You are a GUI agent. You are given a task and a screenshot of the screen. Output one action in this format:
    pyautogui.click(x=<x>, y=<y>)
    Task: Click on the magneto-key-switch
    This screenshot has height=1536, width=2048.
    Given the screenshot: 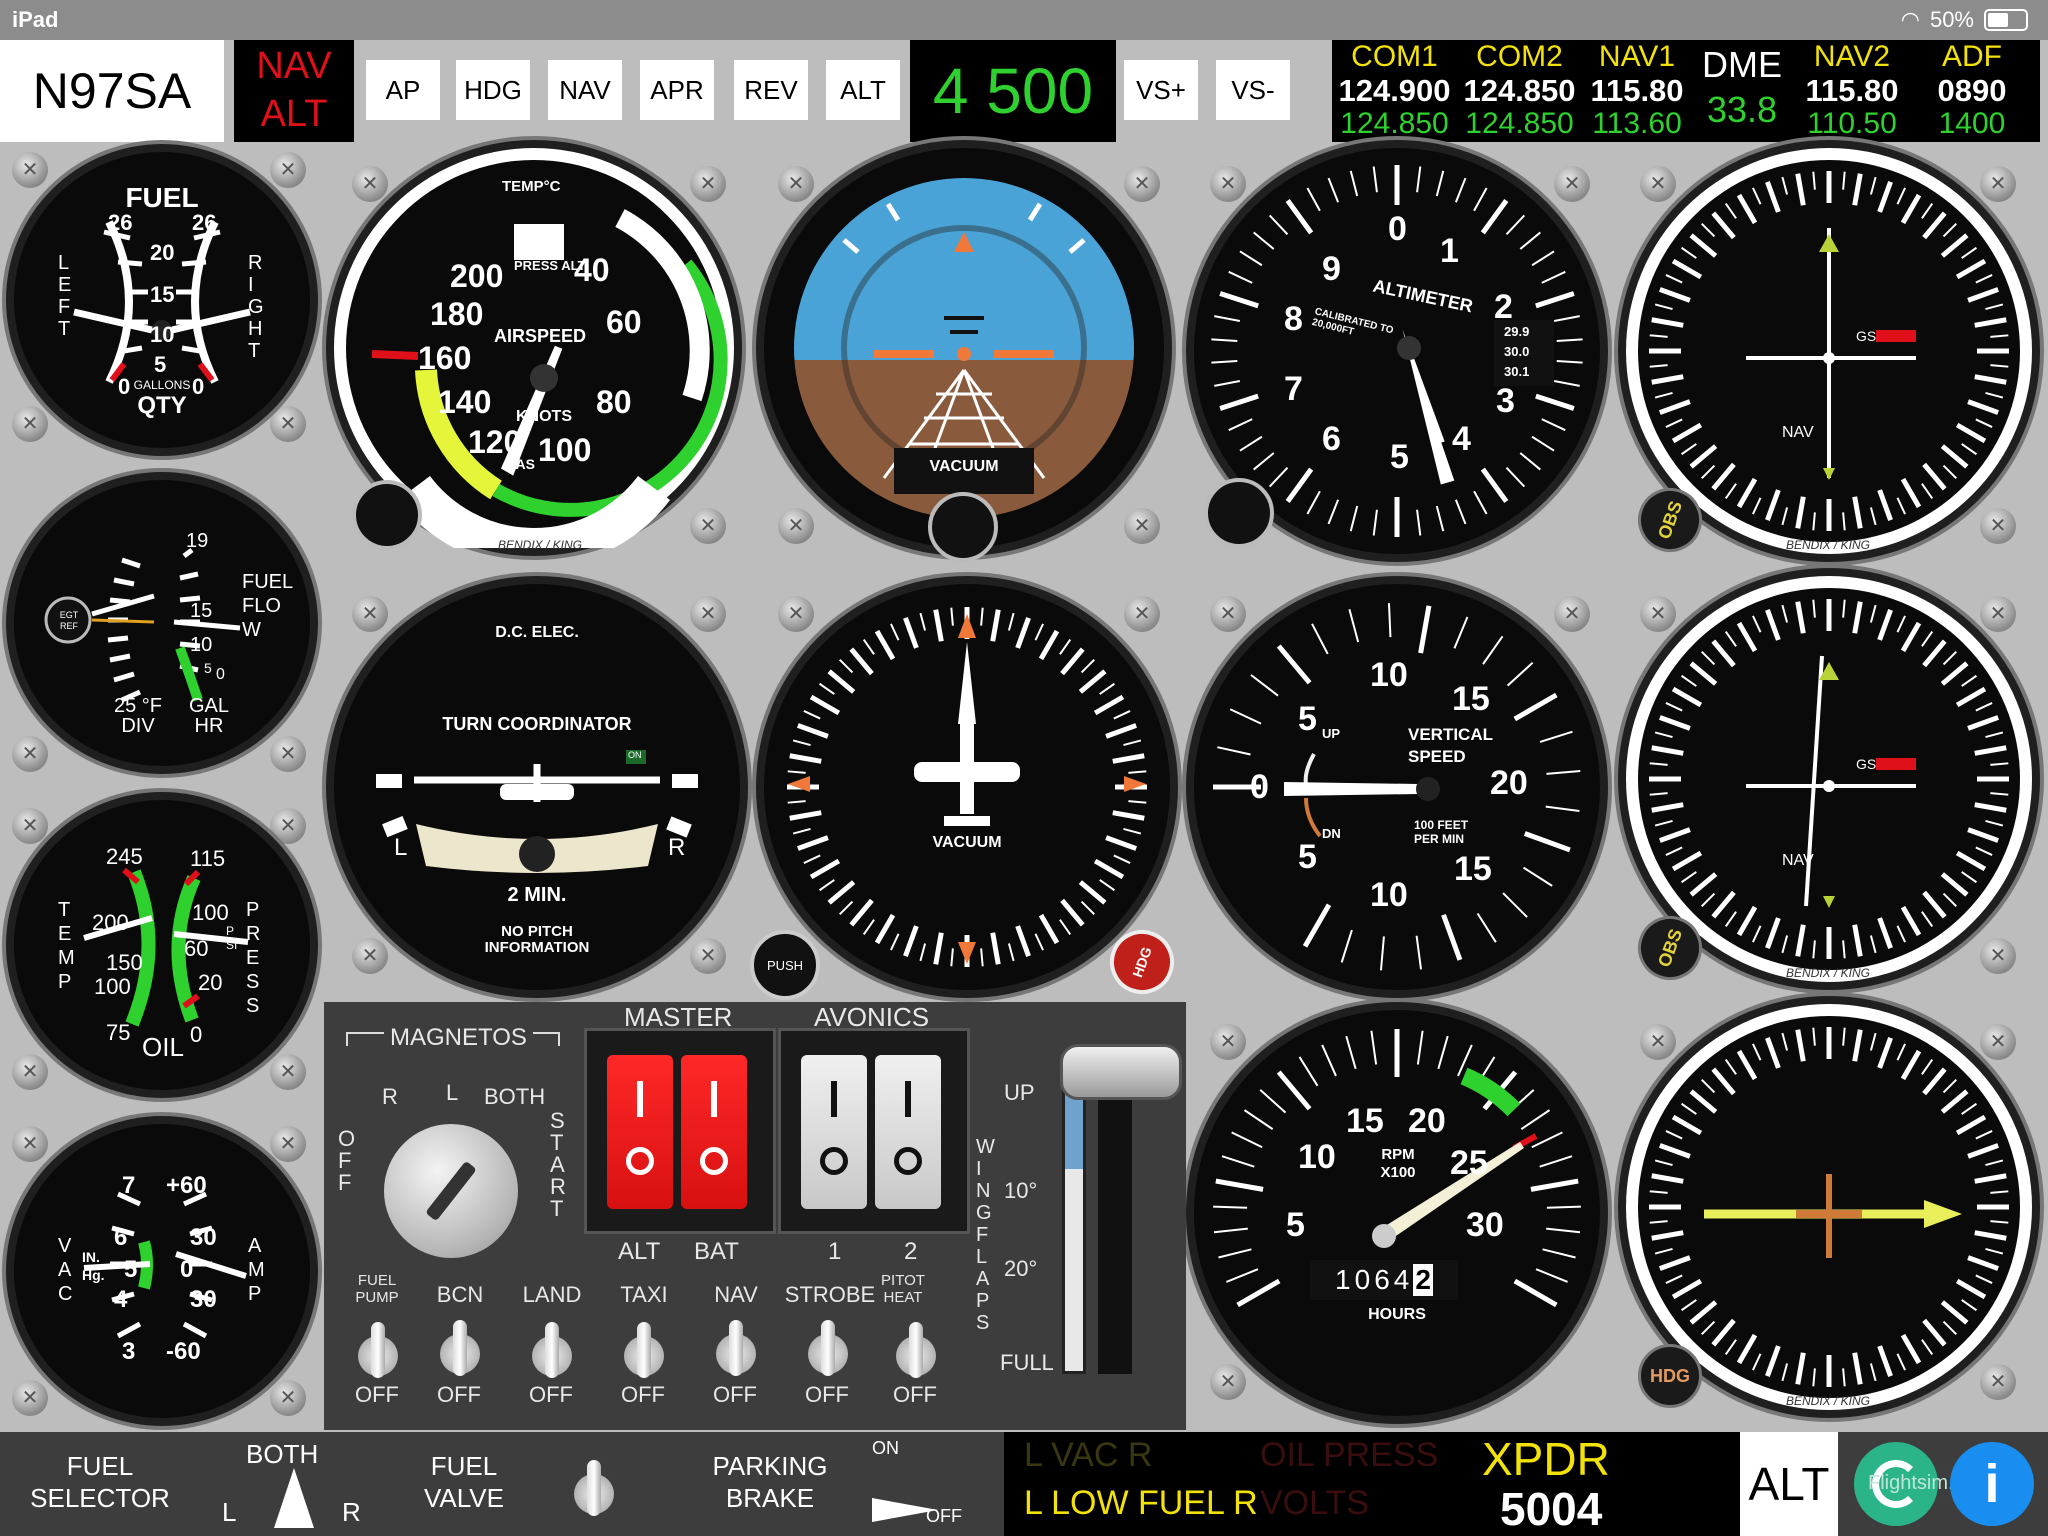 What is the action you would take?
    pyautogui.click(x=451, y=1191)
    